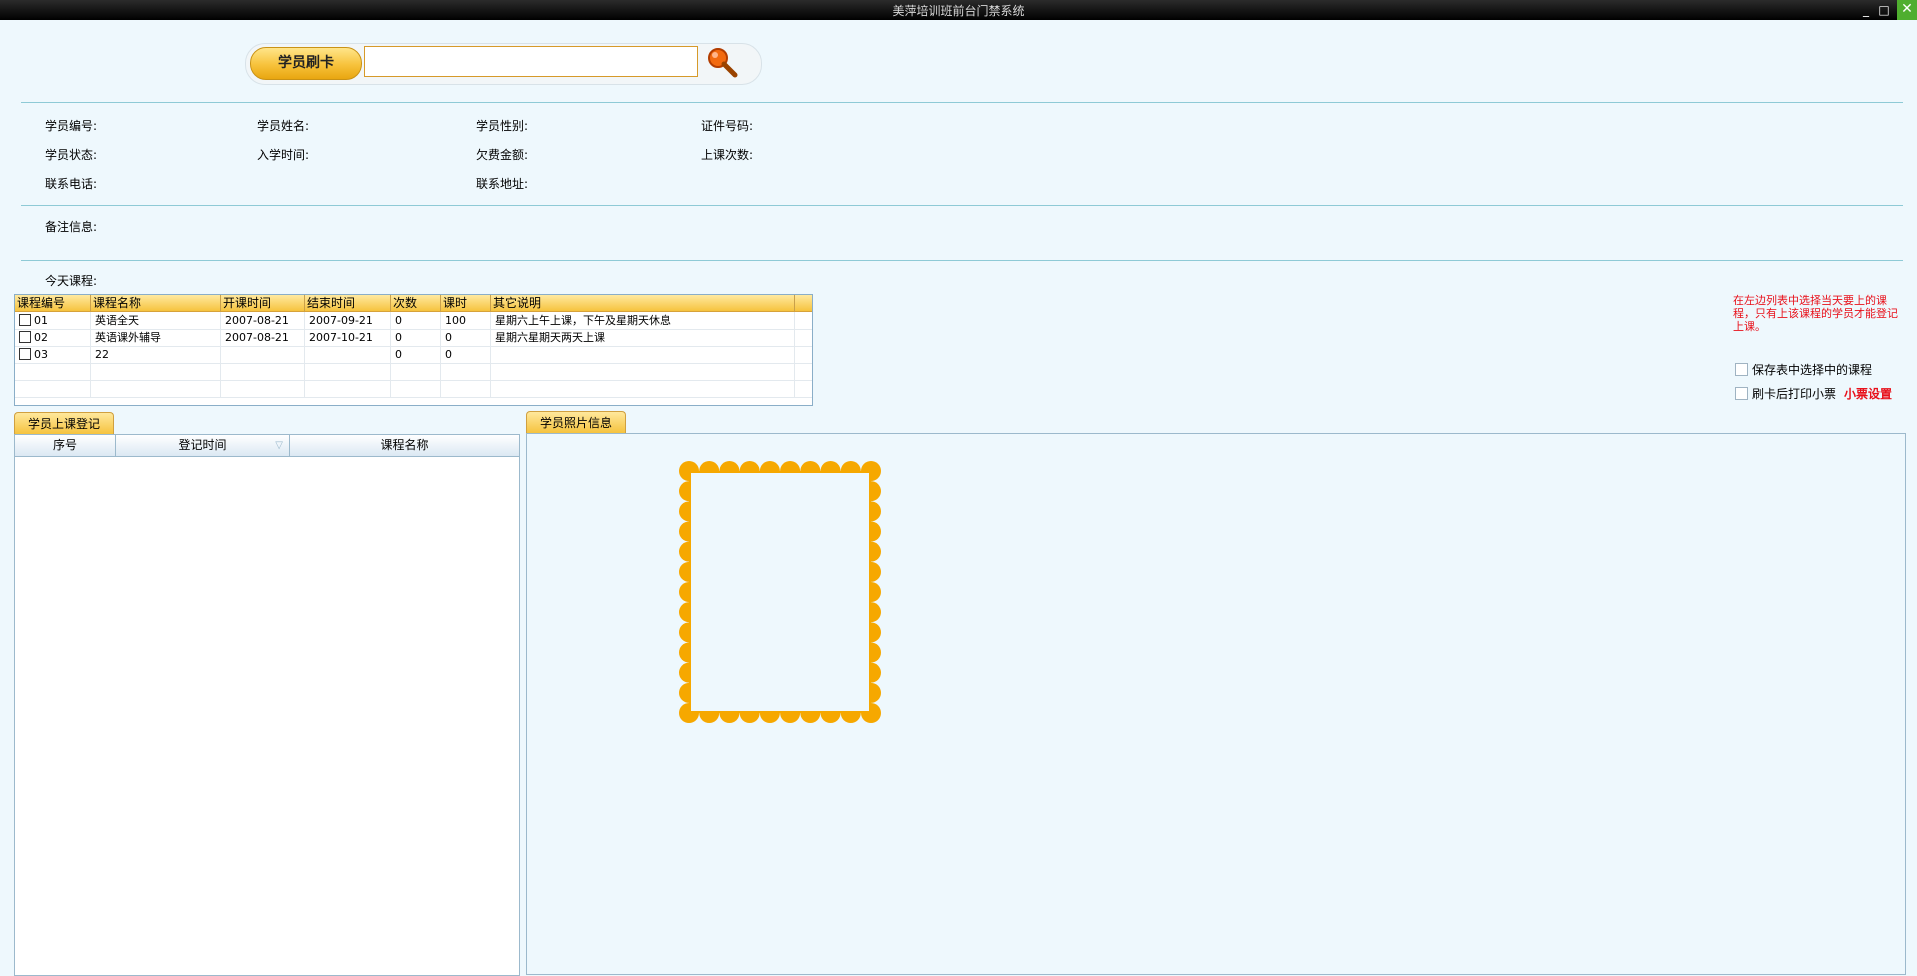  Describe the element at coordinates (1741, 369) in the screenshot. I see `save-selected-checkbox` at that location.